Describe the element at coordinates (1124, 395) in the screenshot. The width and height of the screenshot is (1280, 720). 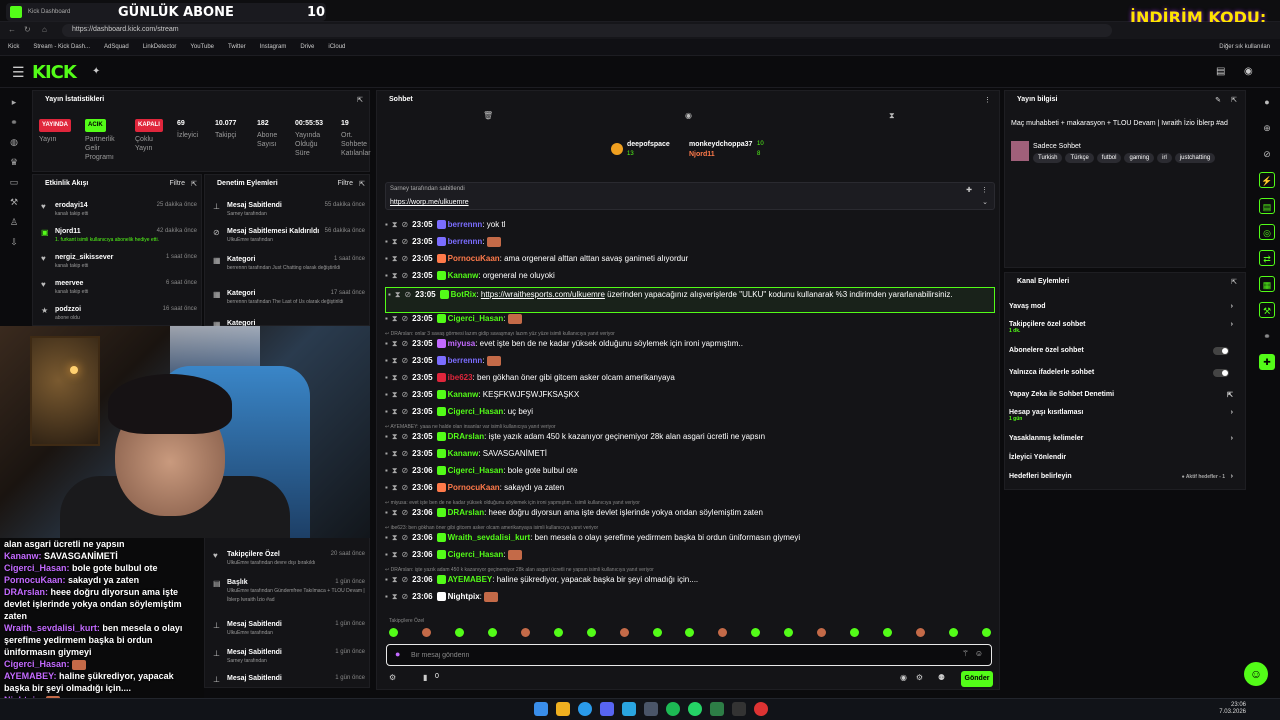
I see `mode-ai-moderation: Yapay Zeka ile Sohbet Denetimi ⇱` at that location.